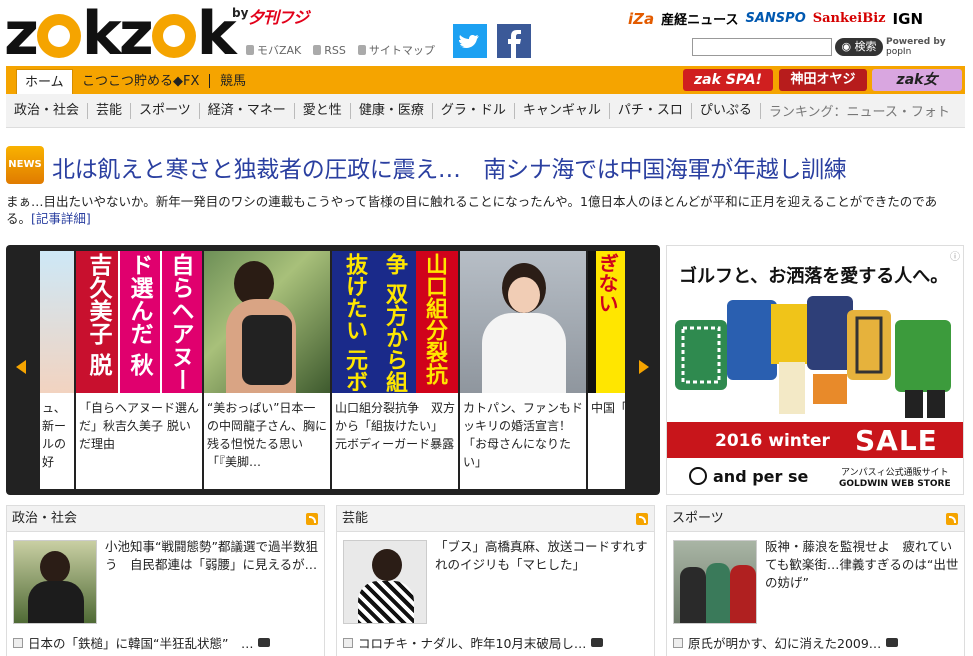 This screenshot has width=973, height=656. Describe the element at coordinates (814, 276) in the screenshot. I see `ad-title: ゴルフと、お洒落を愛する人へ。` at that location.